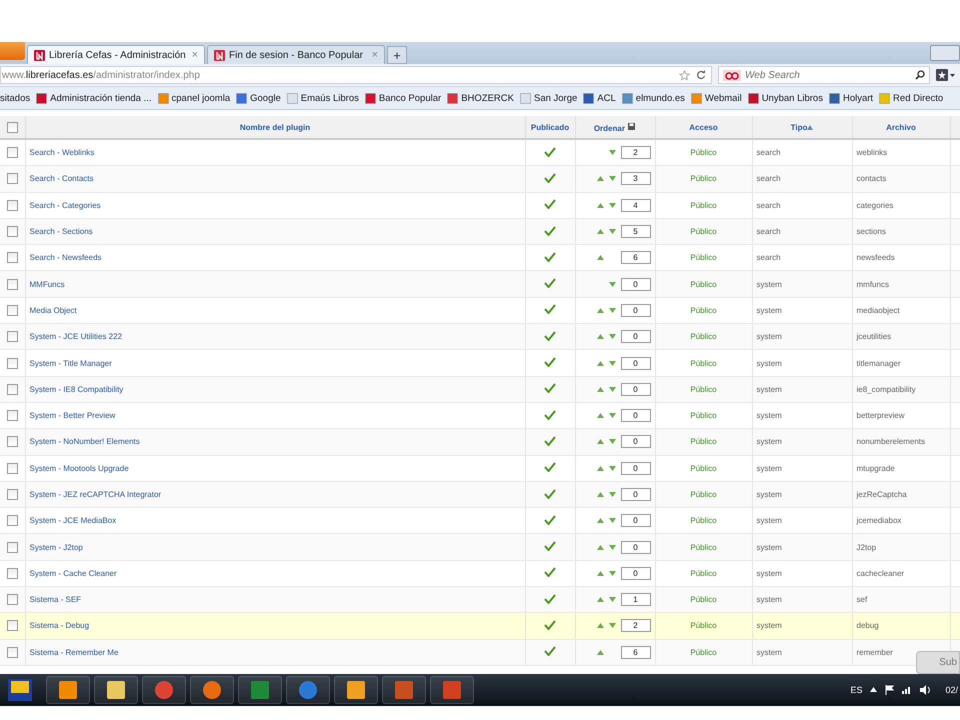 The height and width of the screenshot is (720, 960). I want to click on plugin-name-link: Search - Categories, so click(65, 205).